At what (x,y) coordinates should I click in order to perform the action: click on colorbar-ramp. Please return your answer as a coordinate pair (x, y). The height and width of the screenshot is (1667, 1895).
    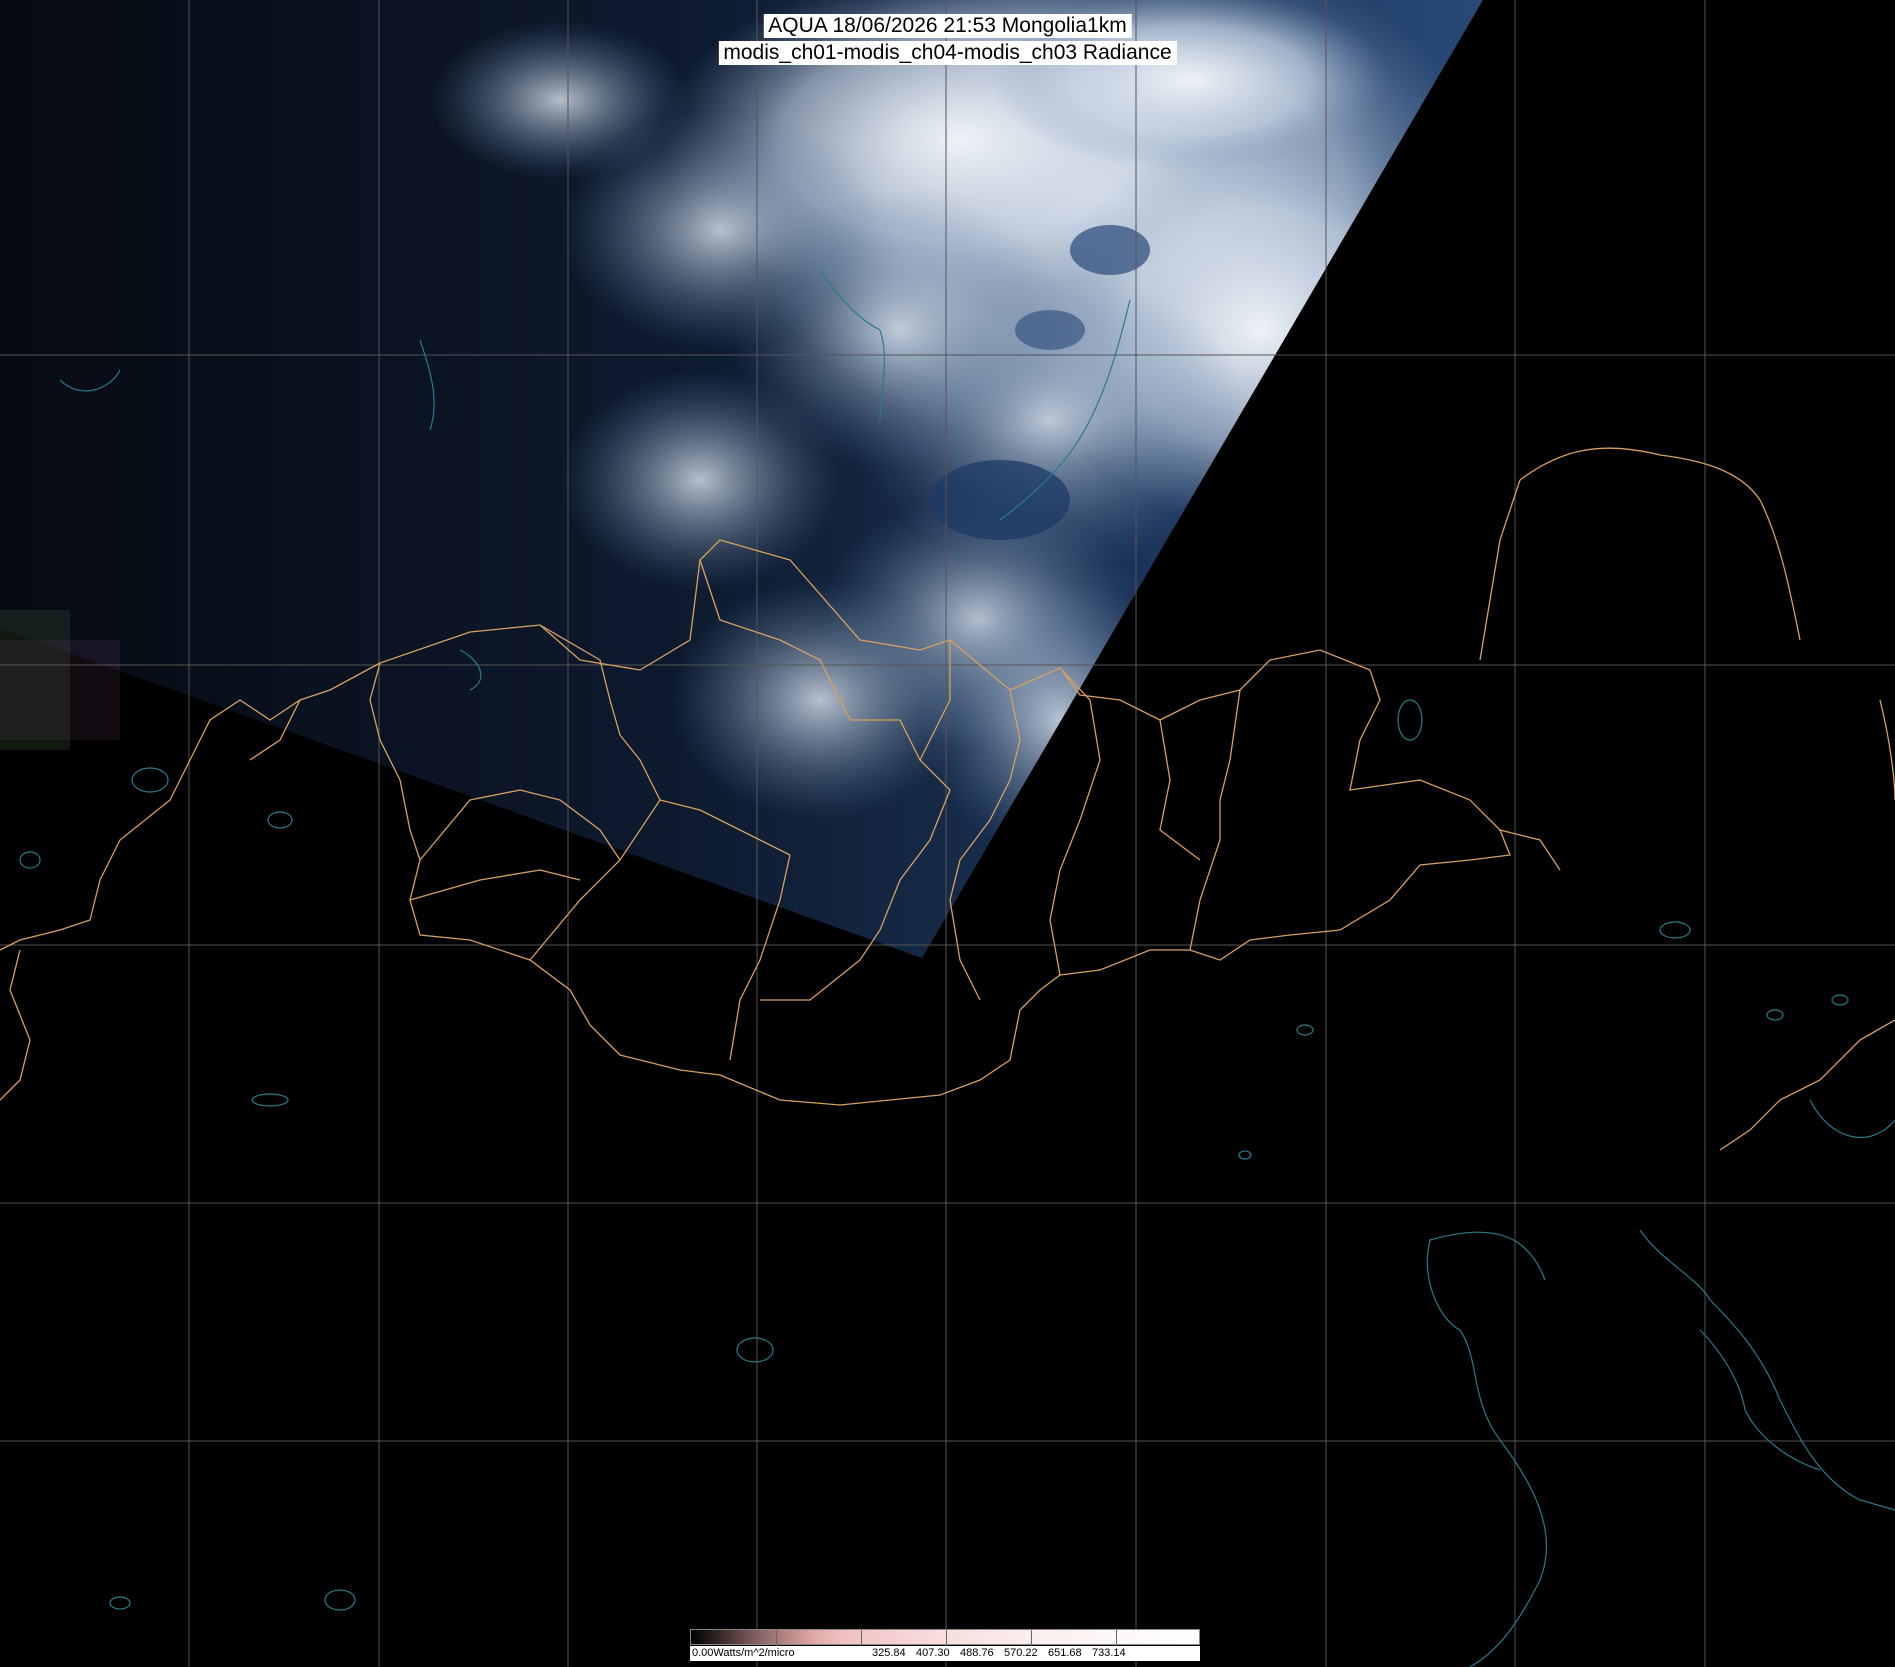
    Looking at the image, I should click on (945, 1637).